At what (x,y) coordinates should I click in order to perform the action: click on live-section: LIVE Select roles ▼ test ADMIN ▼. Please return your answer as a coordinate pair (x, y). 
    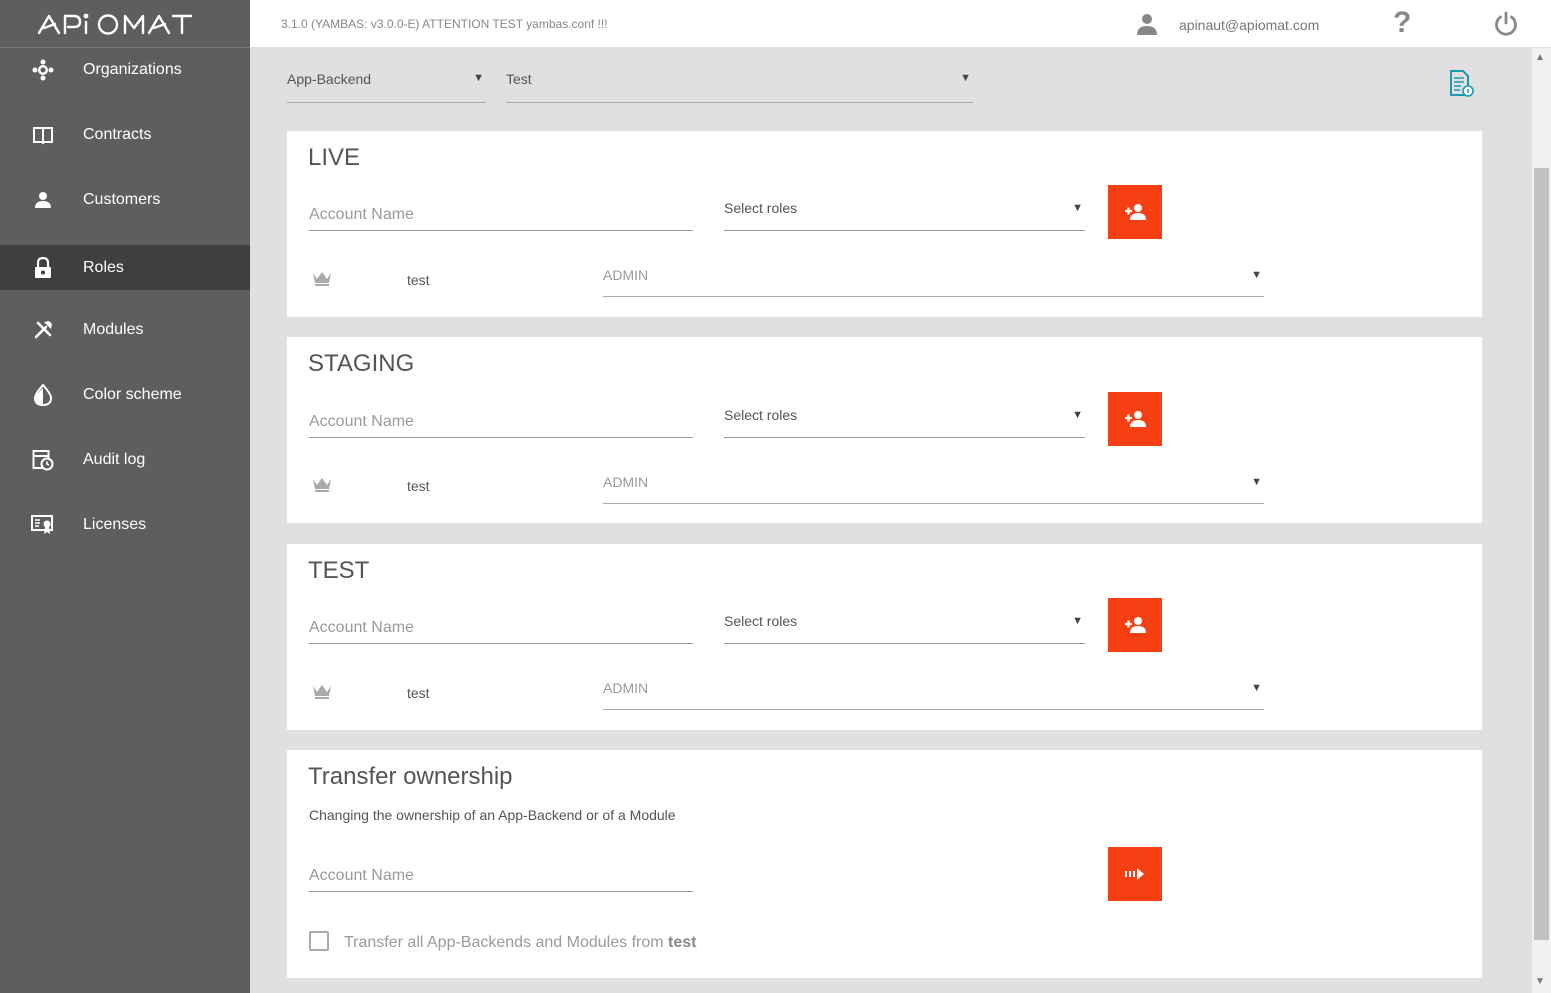
    Looking at the image, I should click on (884, 224).